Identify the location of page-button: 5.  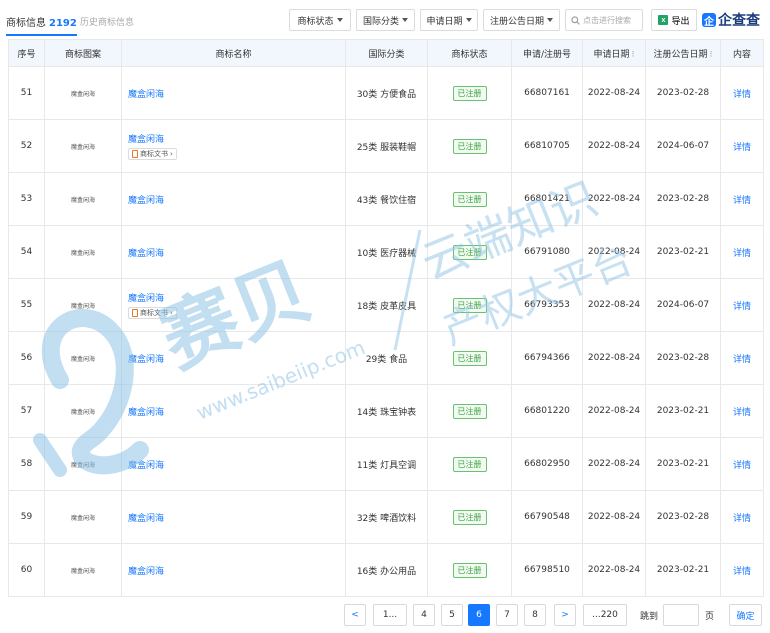
(452, 615).